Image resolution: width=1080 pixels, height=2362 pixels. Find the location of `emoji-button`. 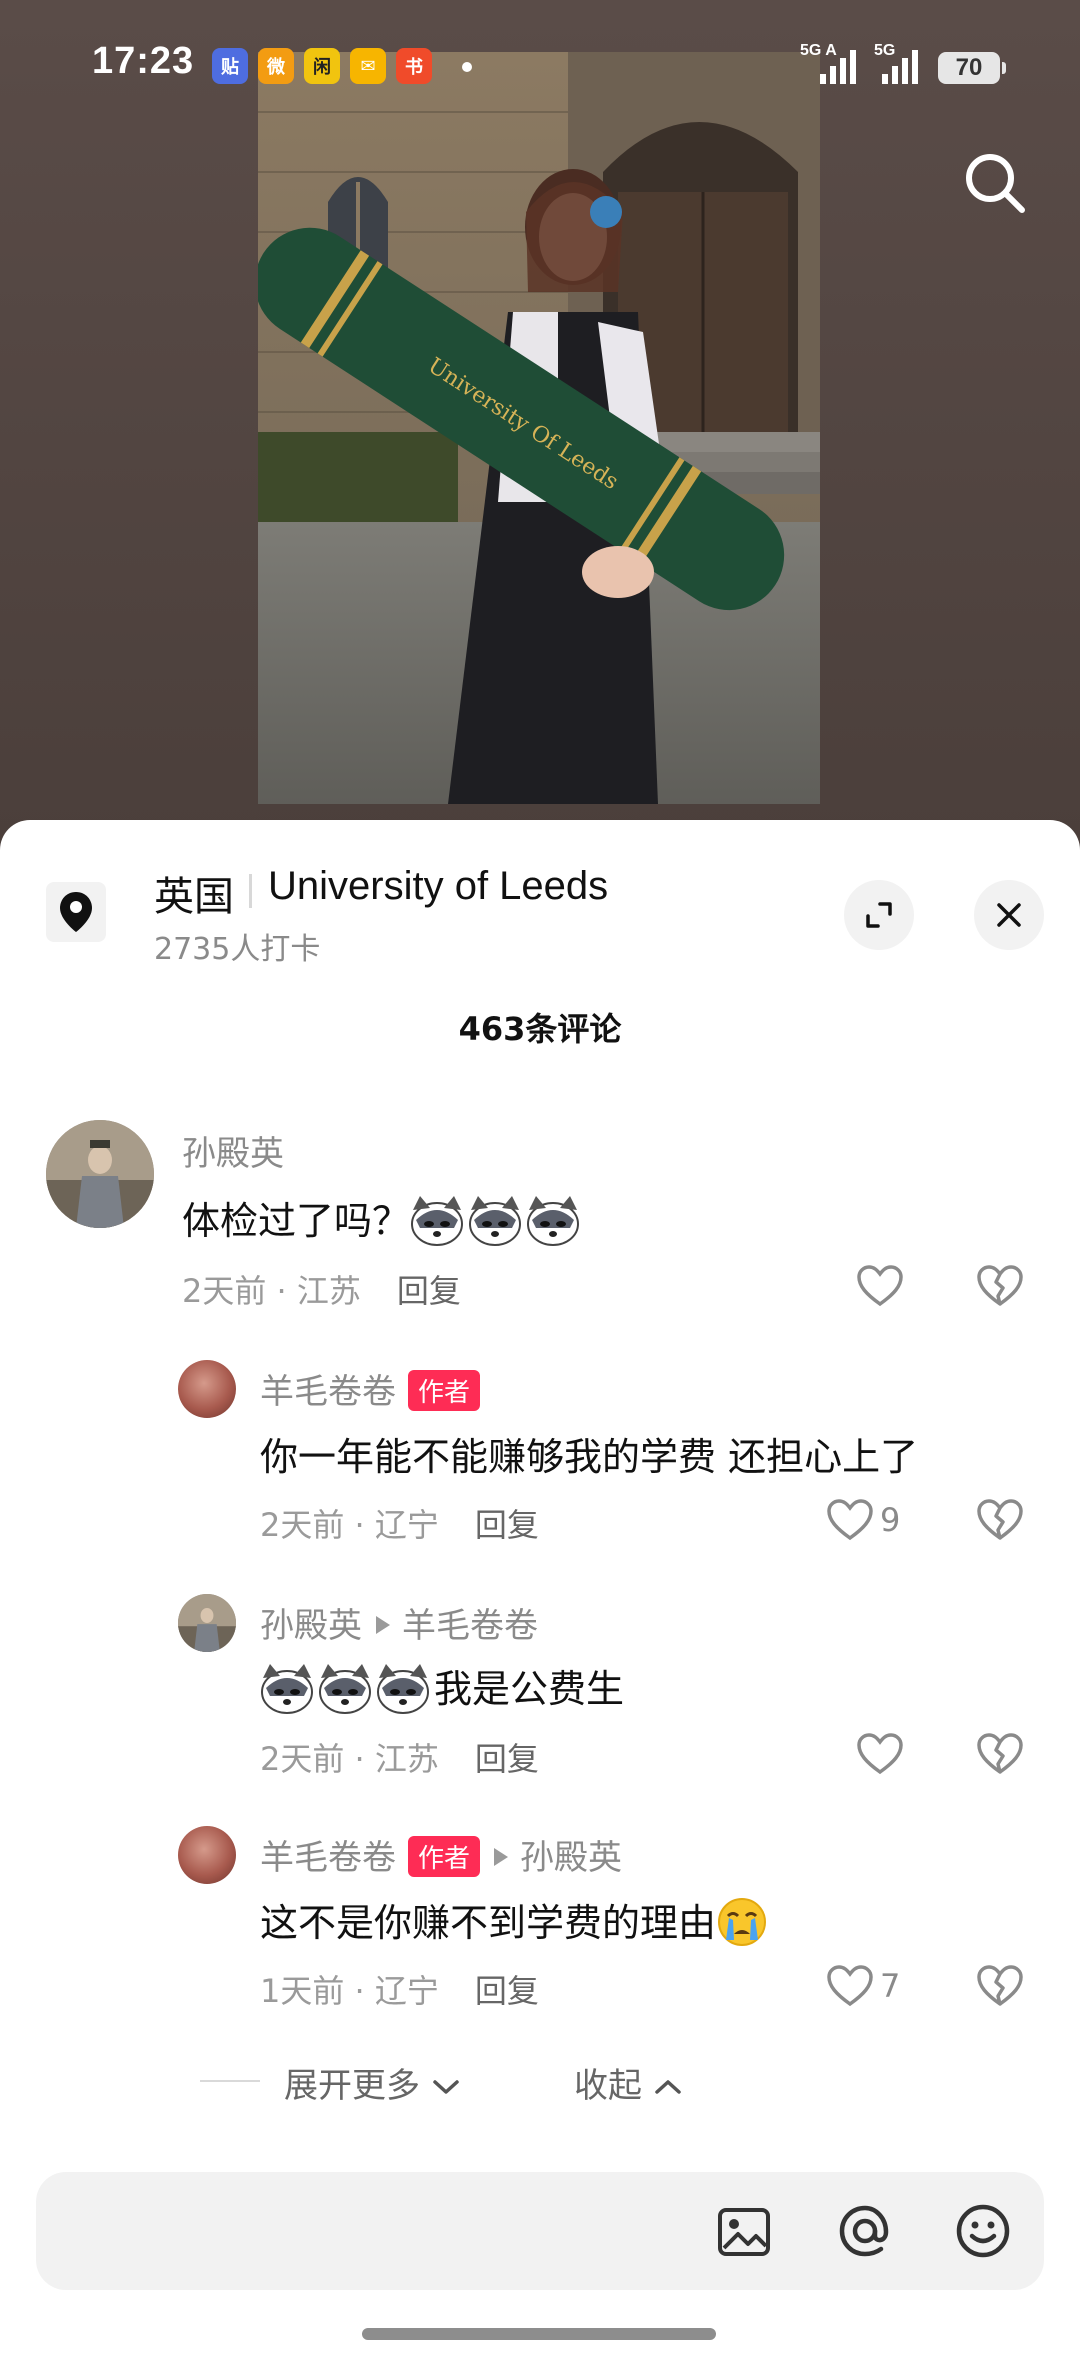

emoji-button is located at coordinates (983, 2233).